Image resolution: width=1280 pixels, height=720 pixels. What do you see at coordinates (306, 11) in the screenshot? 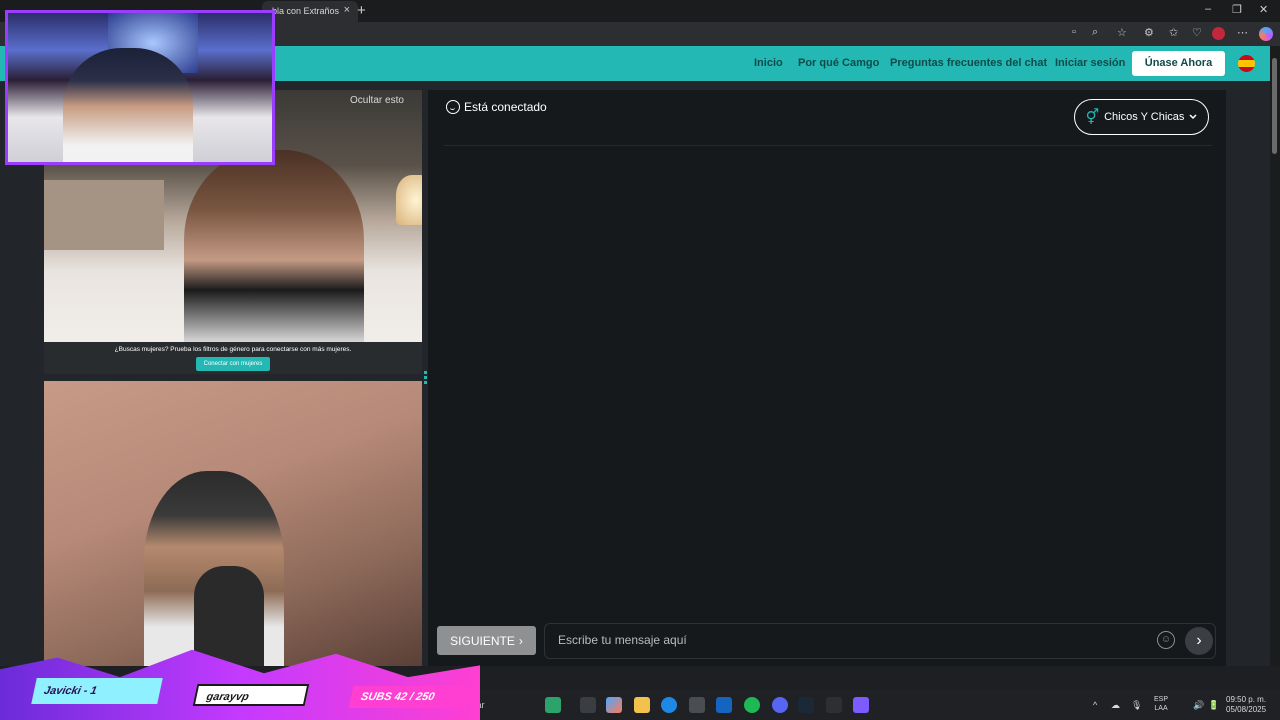
I see `tab-title: bla con Extraños` at bounding box center [306, 11].